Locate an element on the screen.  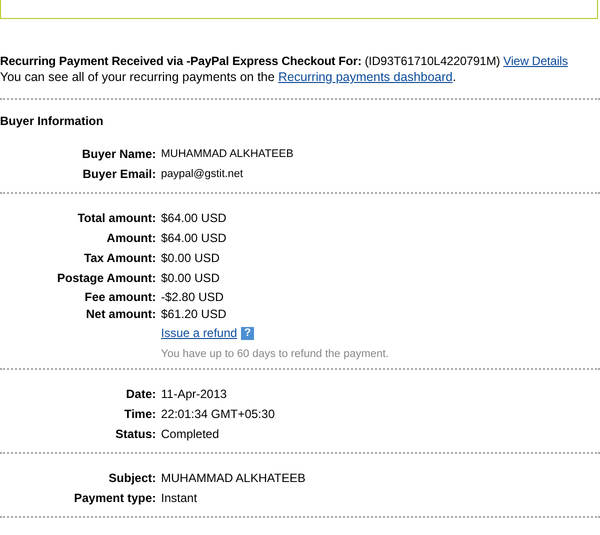
refund-note: You have up to 60 days to refund the payment. is located at coordinates (275, 354).